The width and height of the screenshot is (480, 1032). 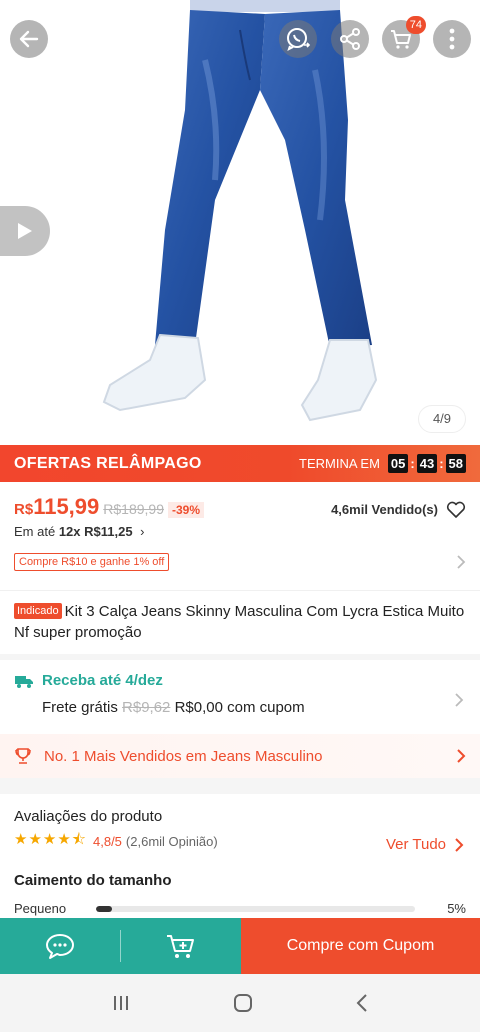 I want to click on bestseller-ranking: No. 1 Mais Vendidos em Jeans Masculino, so click(x=240, y=756).